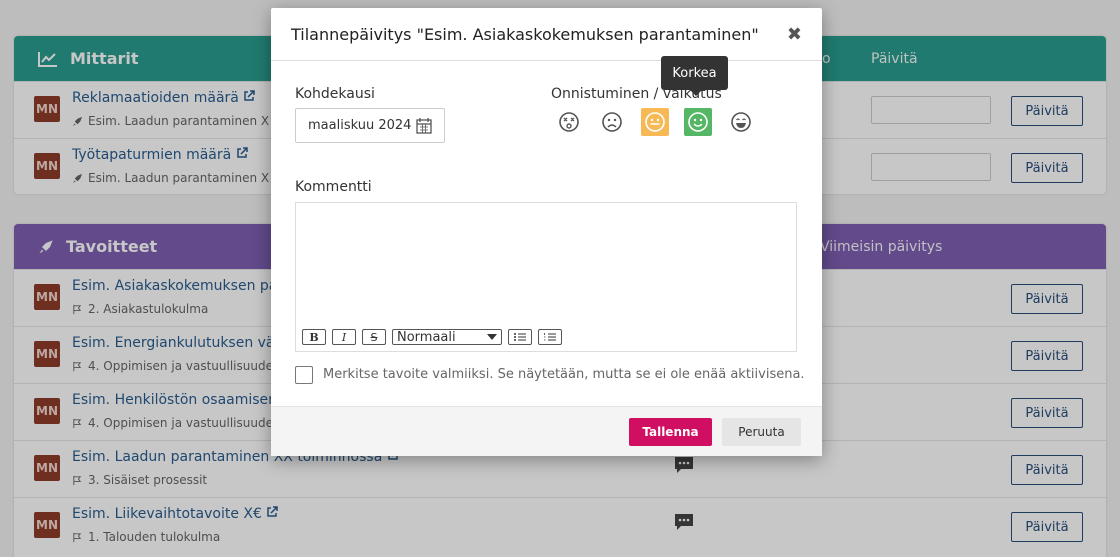 The width and height of the screenshot is (1120, 557). I want to click on bullet-list-icon, so click(520, 337).